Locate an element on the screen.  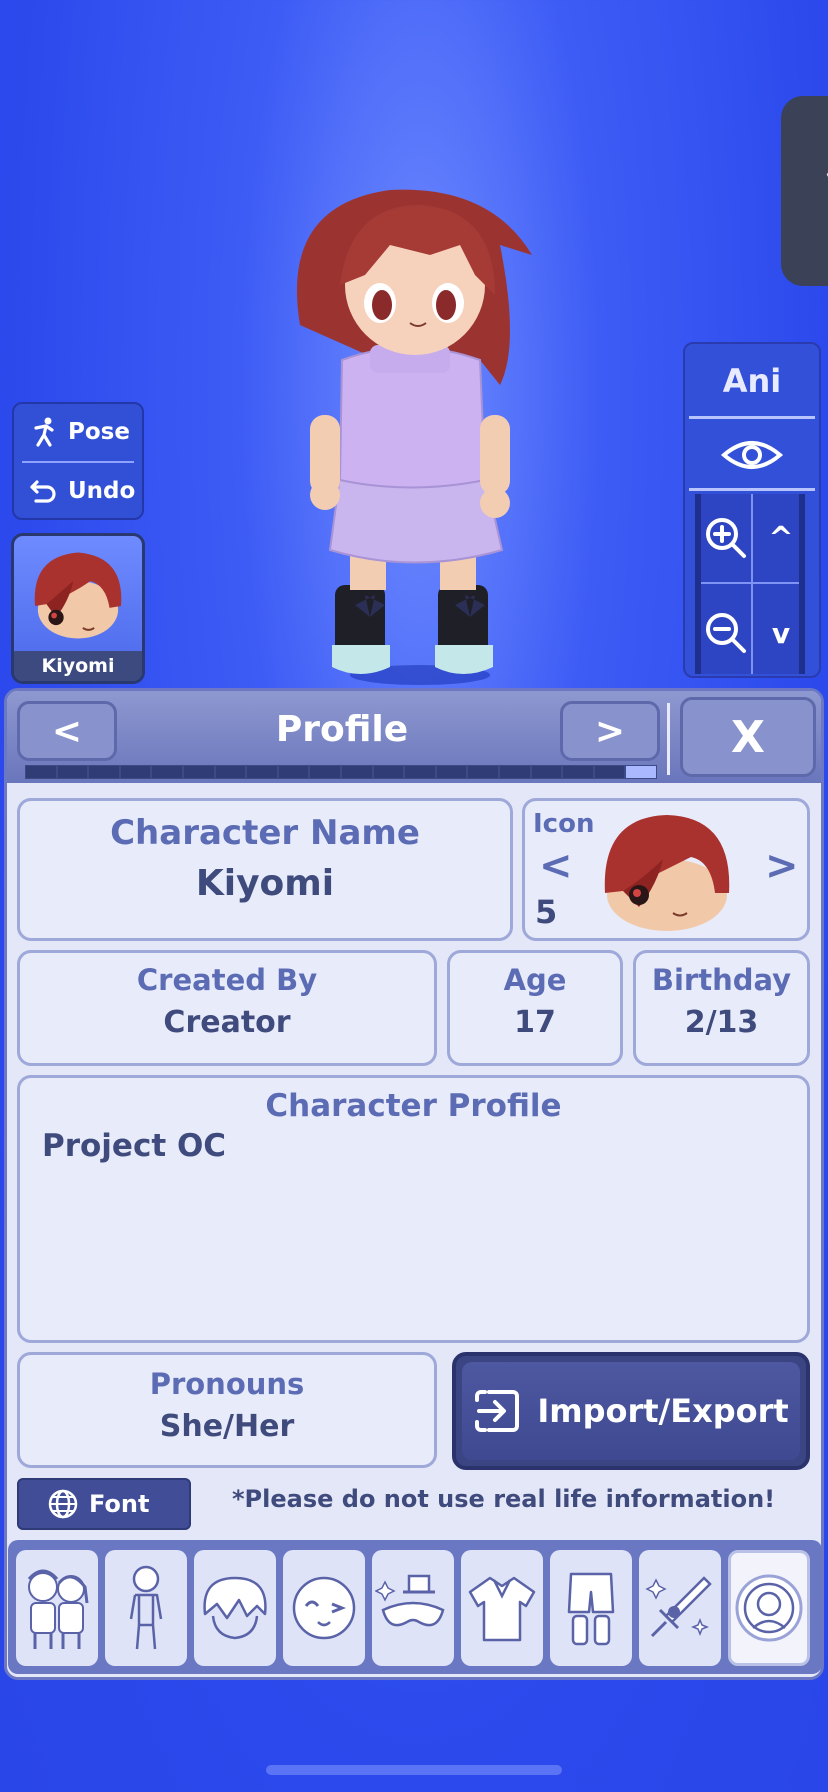
hat-mask-icon is located at coordinates (410, 1600).